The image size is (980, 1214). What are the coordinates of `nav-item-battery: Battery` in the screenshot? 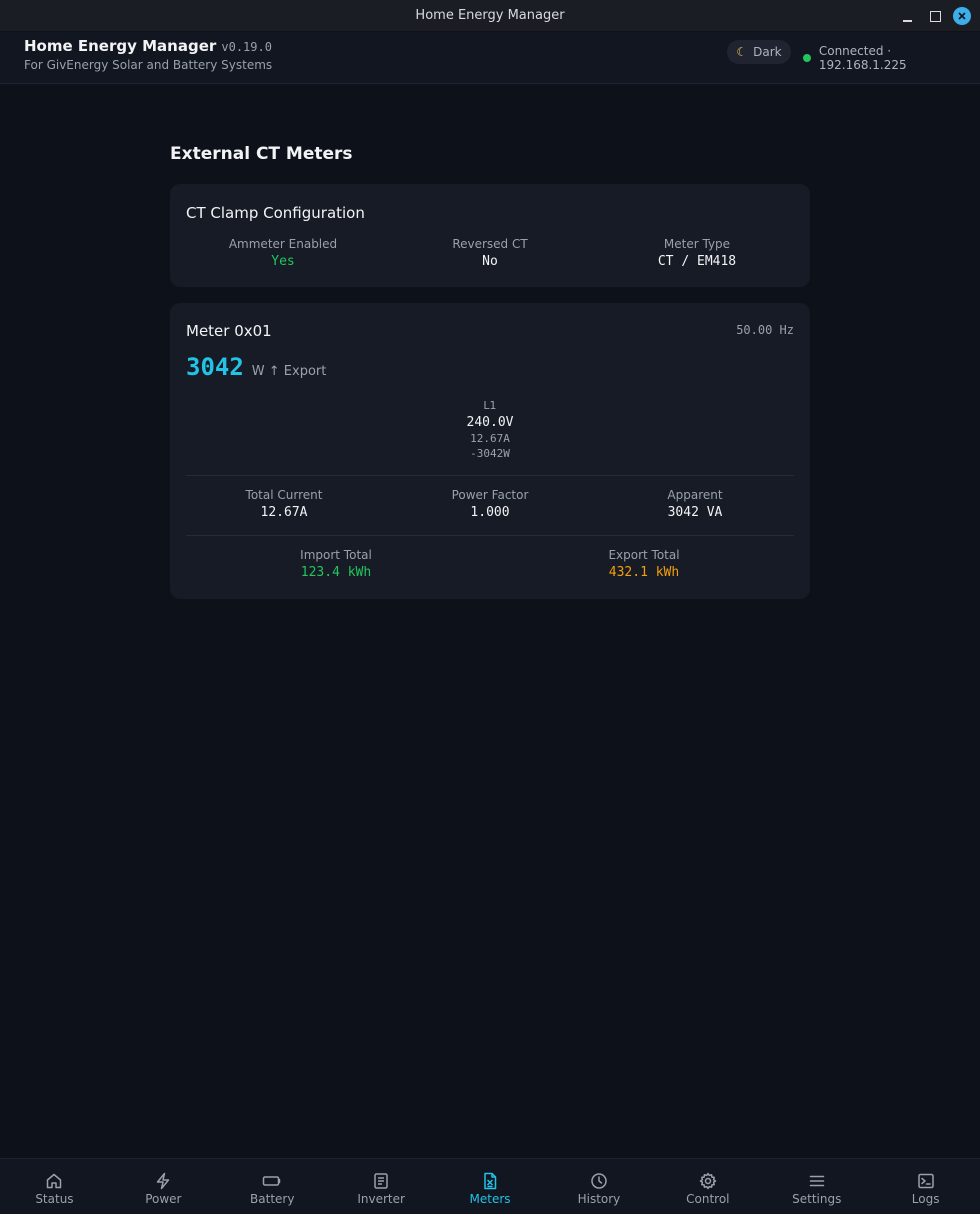 It's located at (272, 1186).